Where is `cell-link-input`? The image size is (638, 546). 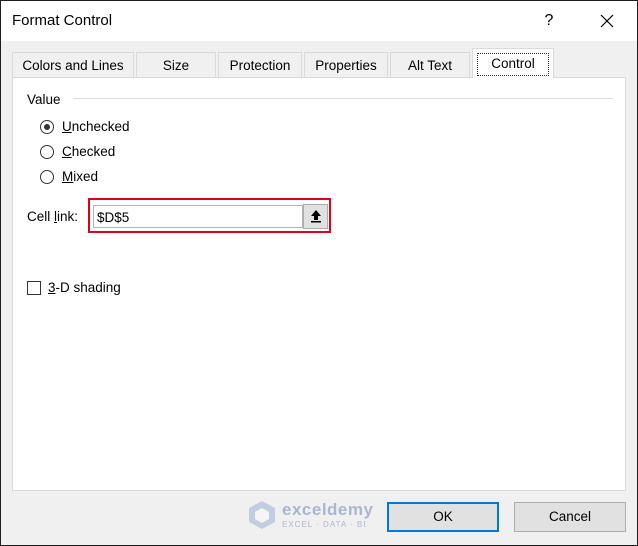
cell-link-input is located at coordinates (198, 216).